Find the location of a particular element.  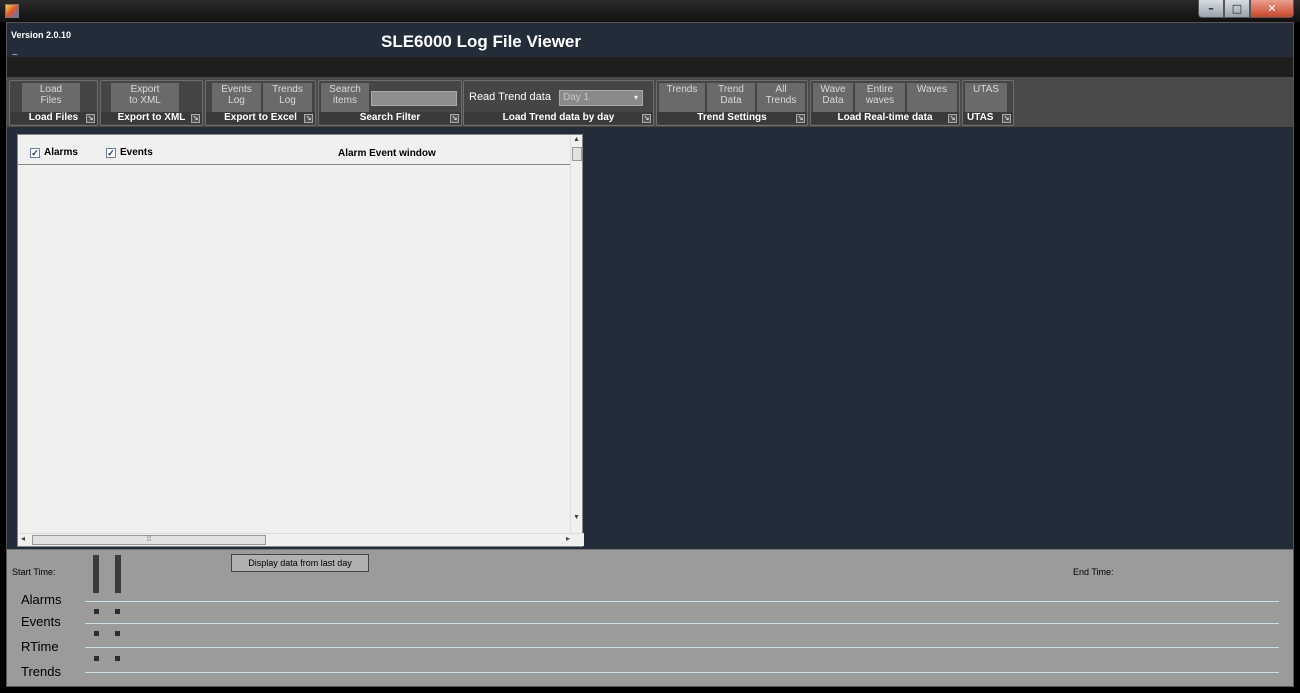

timeline-line-trends is located at coordinates (682, 672).